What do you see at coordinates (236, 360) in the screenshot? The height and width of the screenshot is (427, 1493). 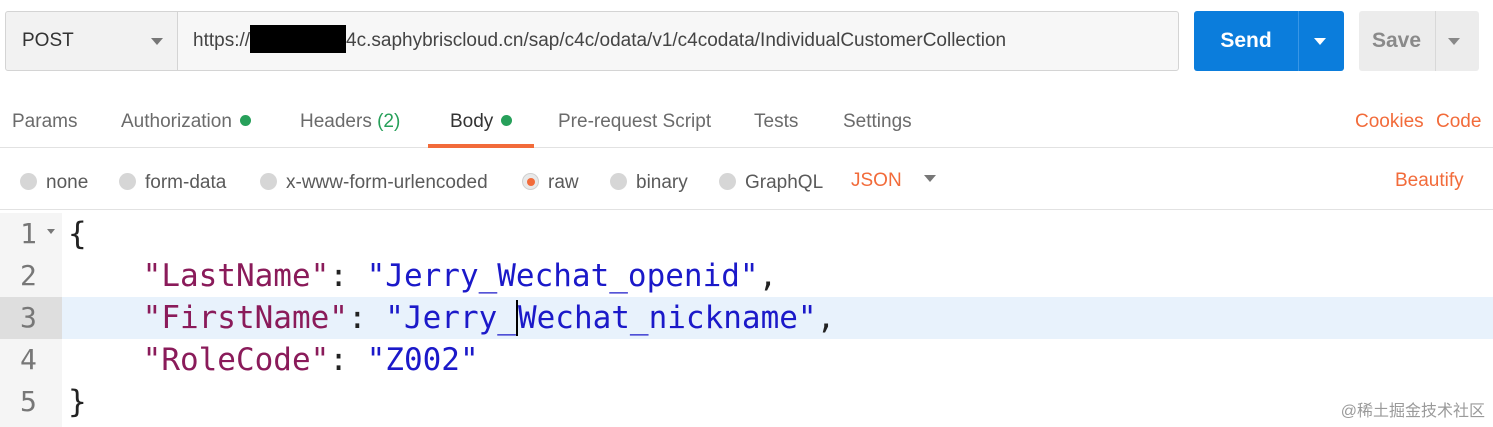 I see `json-key: "RoleCode"` at bounding box center [236, 360].